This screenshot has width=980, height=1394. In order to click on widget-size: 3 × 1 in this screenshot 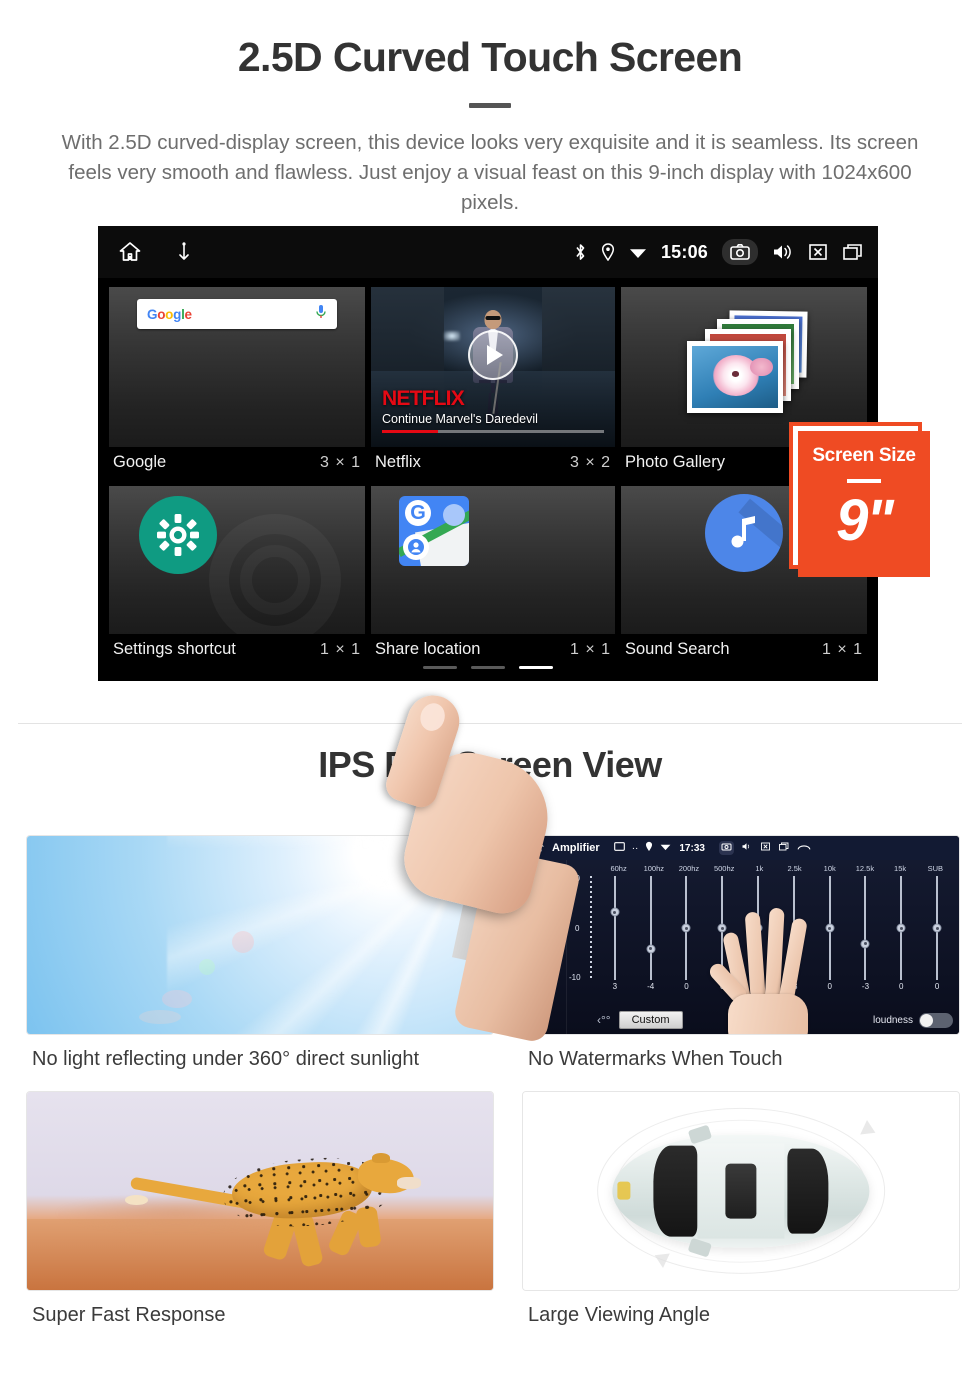, I will do `click(340, 462)`.